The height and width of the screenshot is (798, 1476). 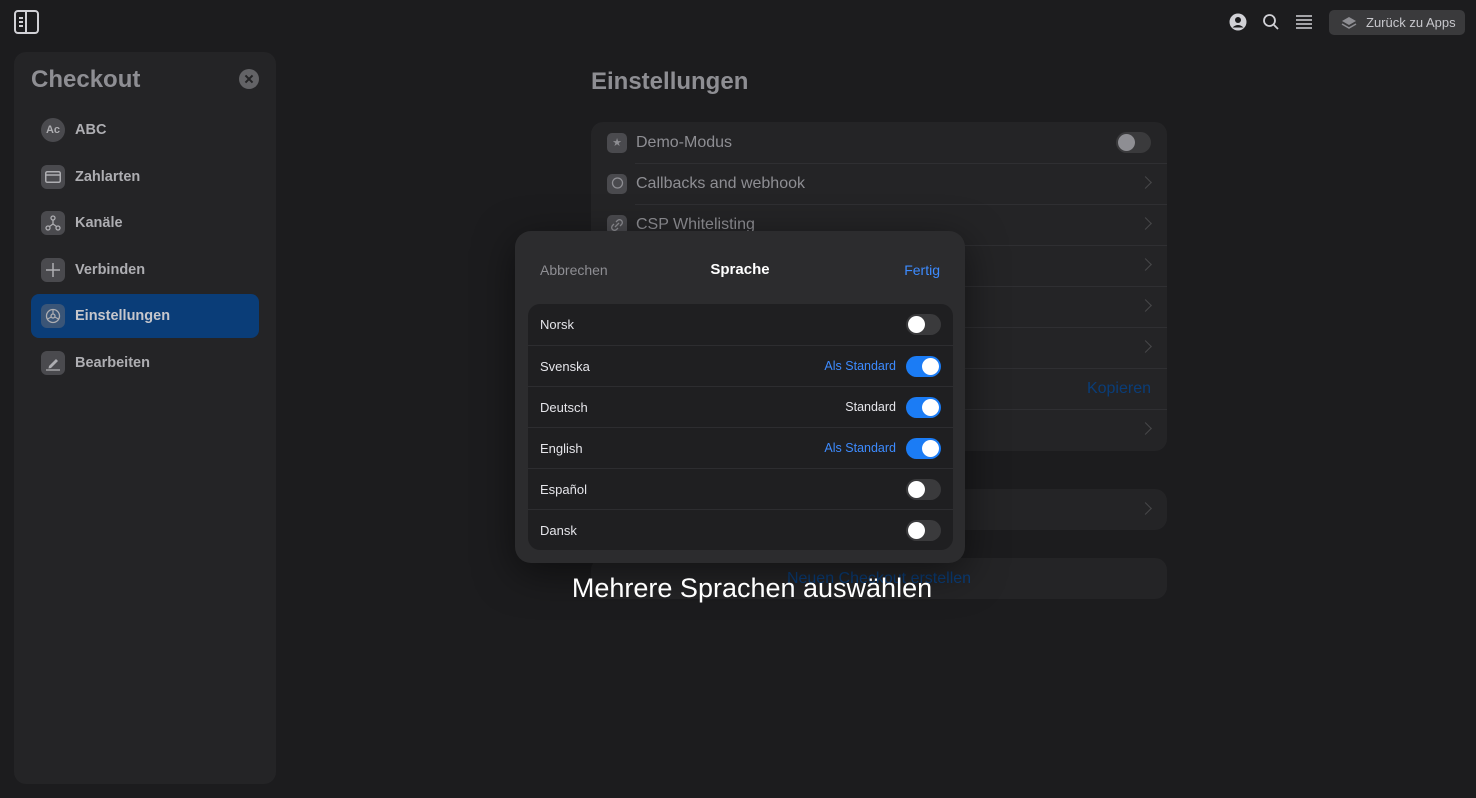 What do you see at coordinates (1238, 22) in the screenshot?
I see `account-icon` at bounding box center [1238, 22].